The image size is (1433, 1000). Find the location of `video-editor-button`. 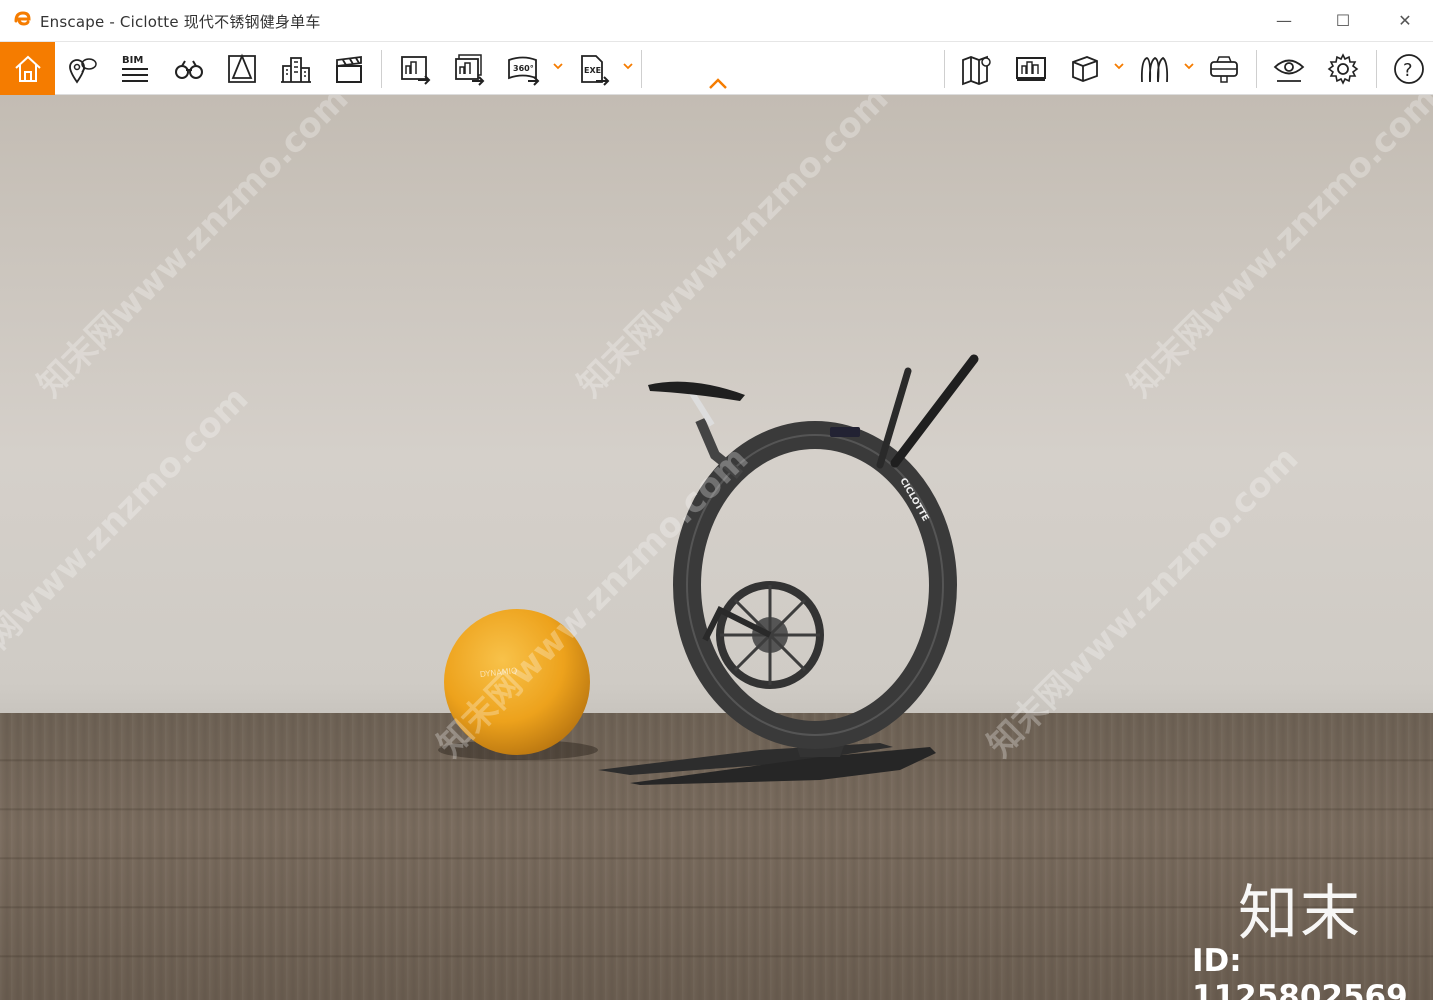

video-editor-button is located at coordinates (349, 68).